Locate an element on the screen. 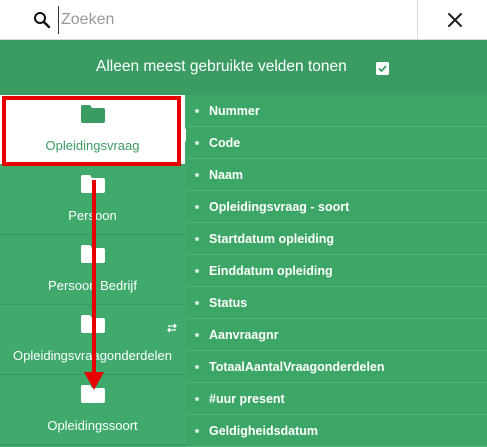  most-used-fields-checkbox is located at coordinates (382, 68).